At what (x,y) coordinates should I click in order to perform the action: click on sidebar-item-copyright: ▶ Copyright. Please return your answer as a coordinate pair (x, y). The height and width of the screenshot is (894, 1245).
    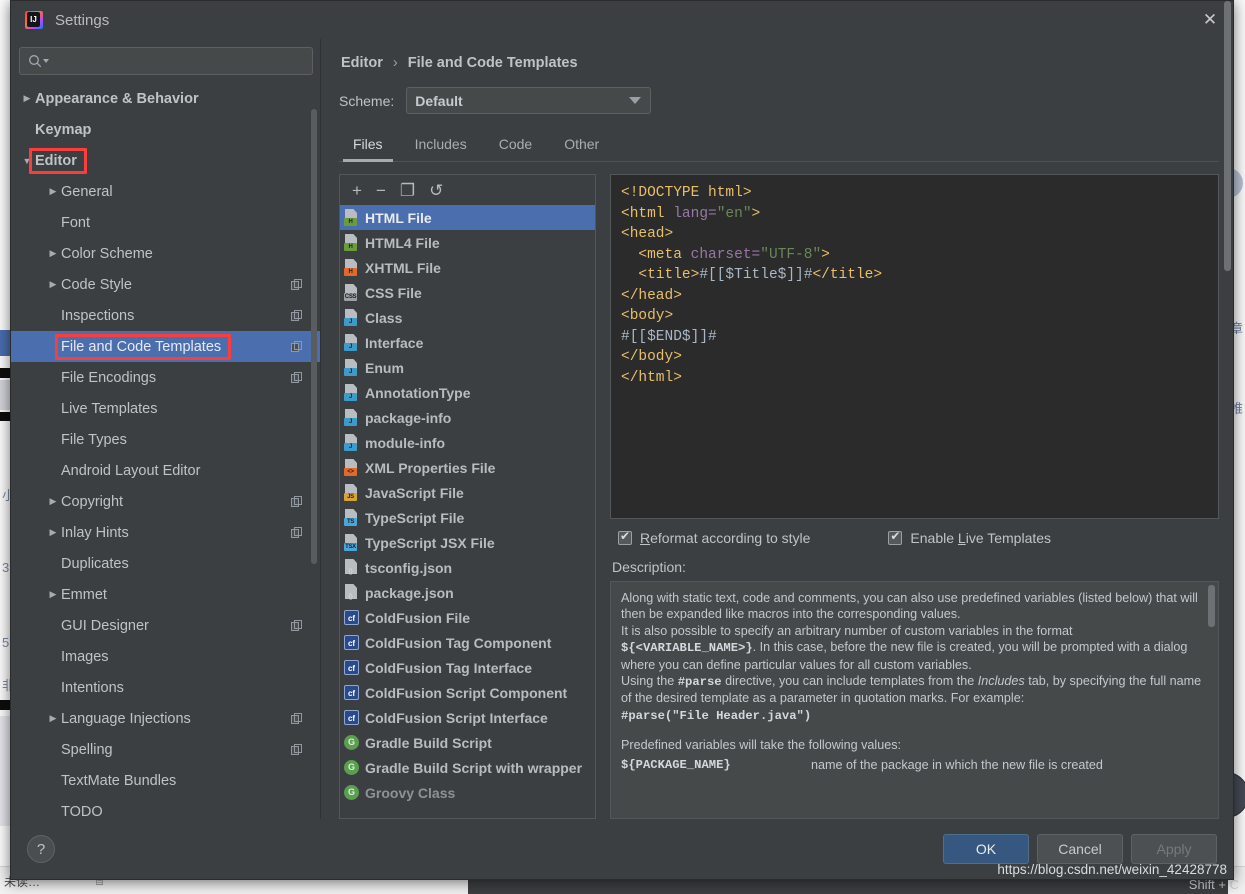
    Looking at the image, I should click on (166, 501).